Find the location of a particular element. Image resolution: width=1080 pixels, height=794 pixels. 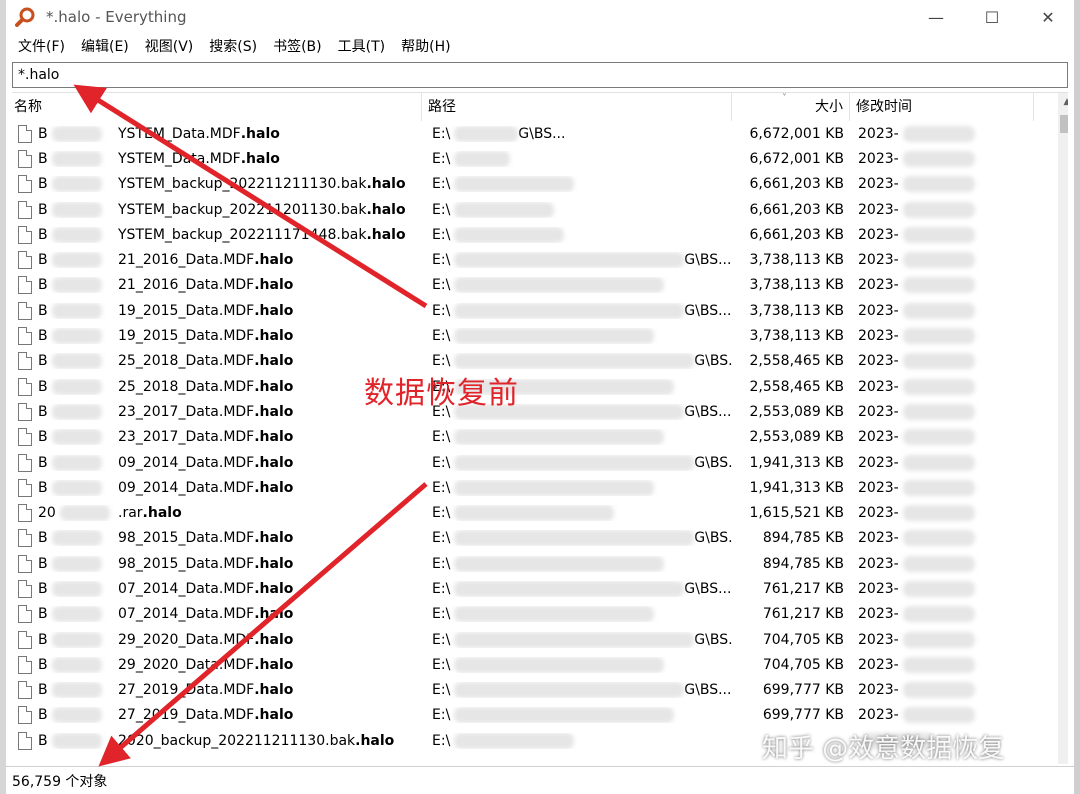

menu-bookmarks: 书签(B) is located at coordinates (297, 47).